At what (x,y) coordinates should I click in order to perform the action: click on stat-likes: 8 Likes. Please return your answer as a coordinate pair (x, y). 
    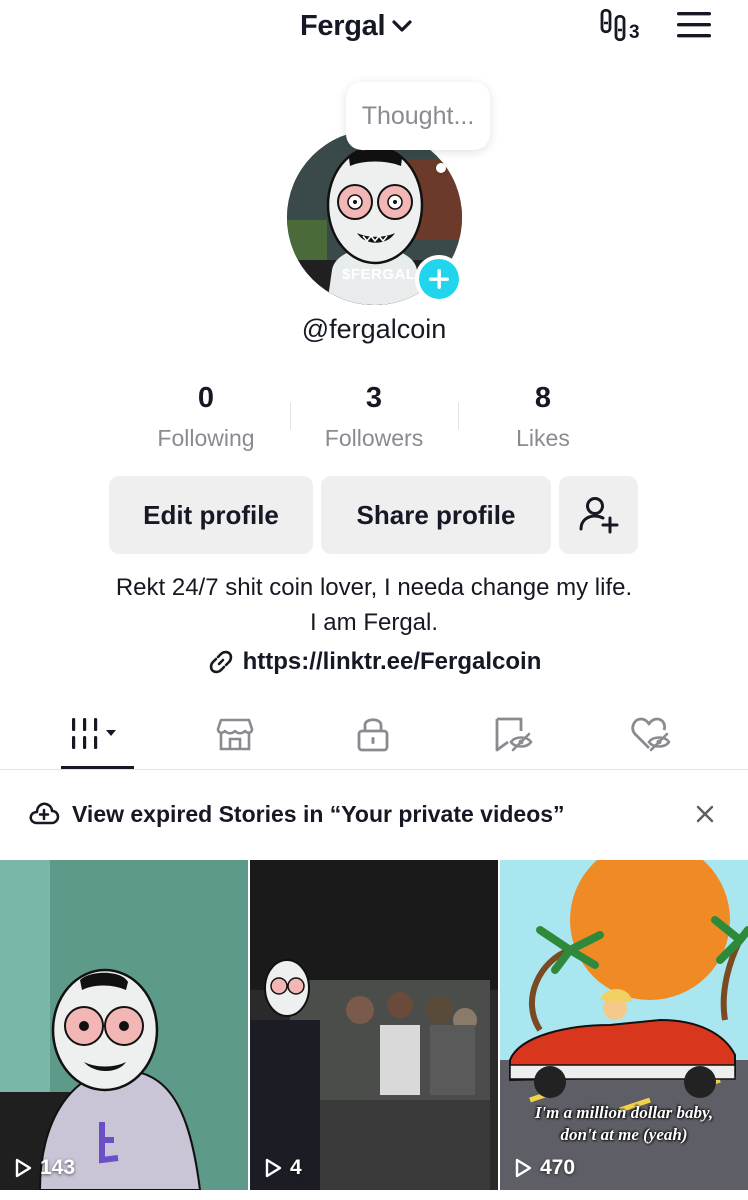
    Looking at the image, I should click on (543, 417).